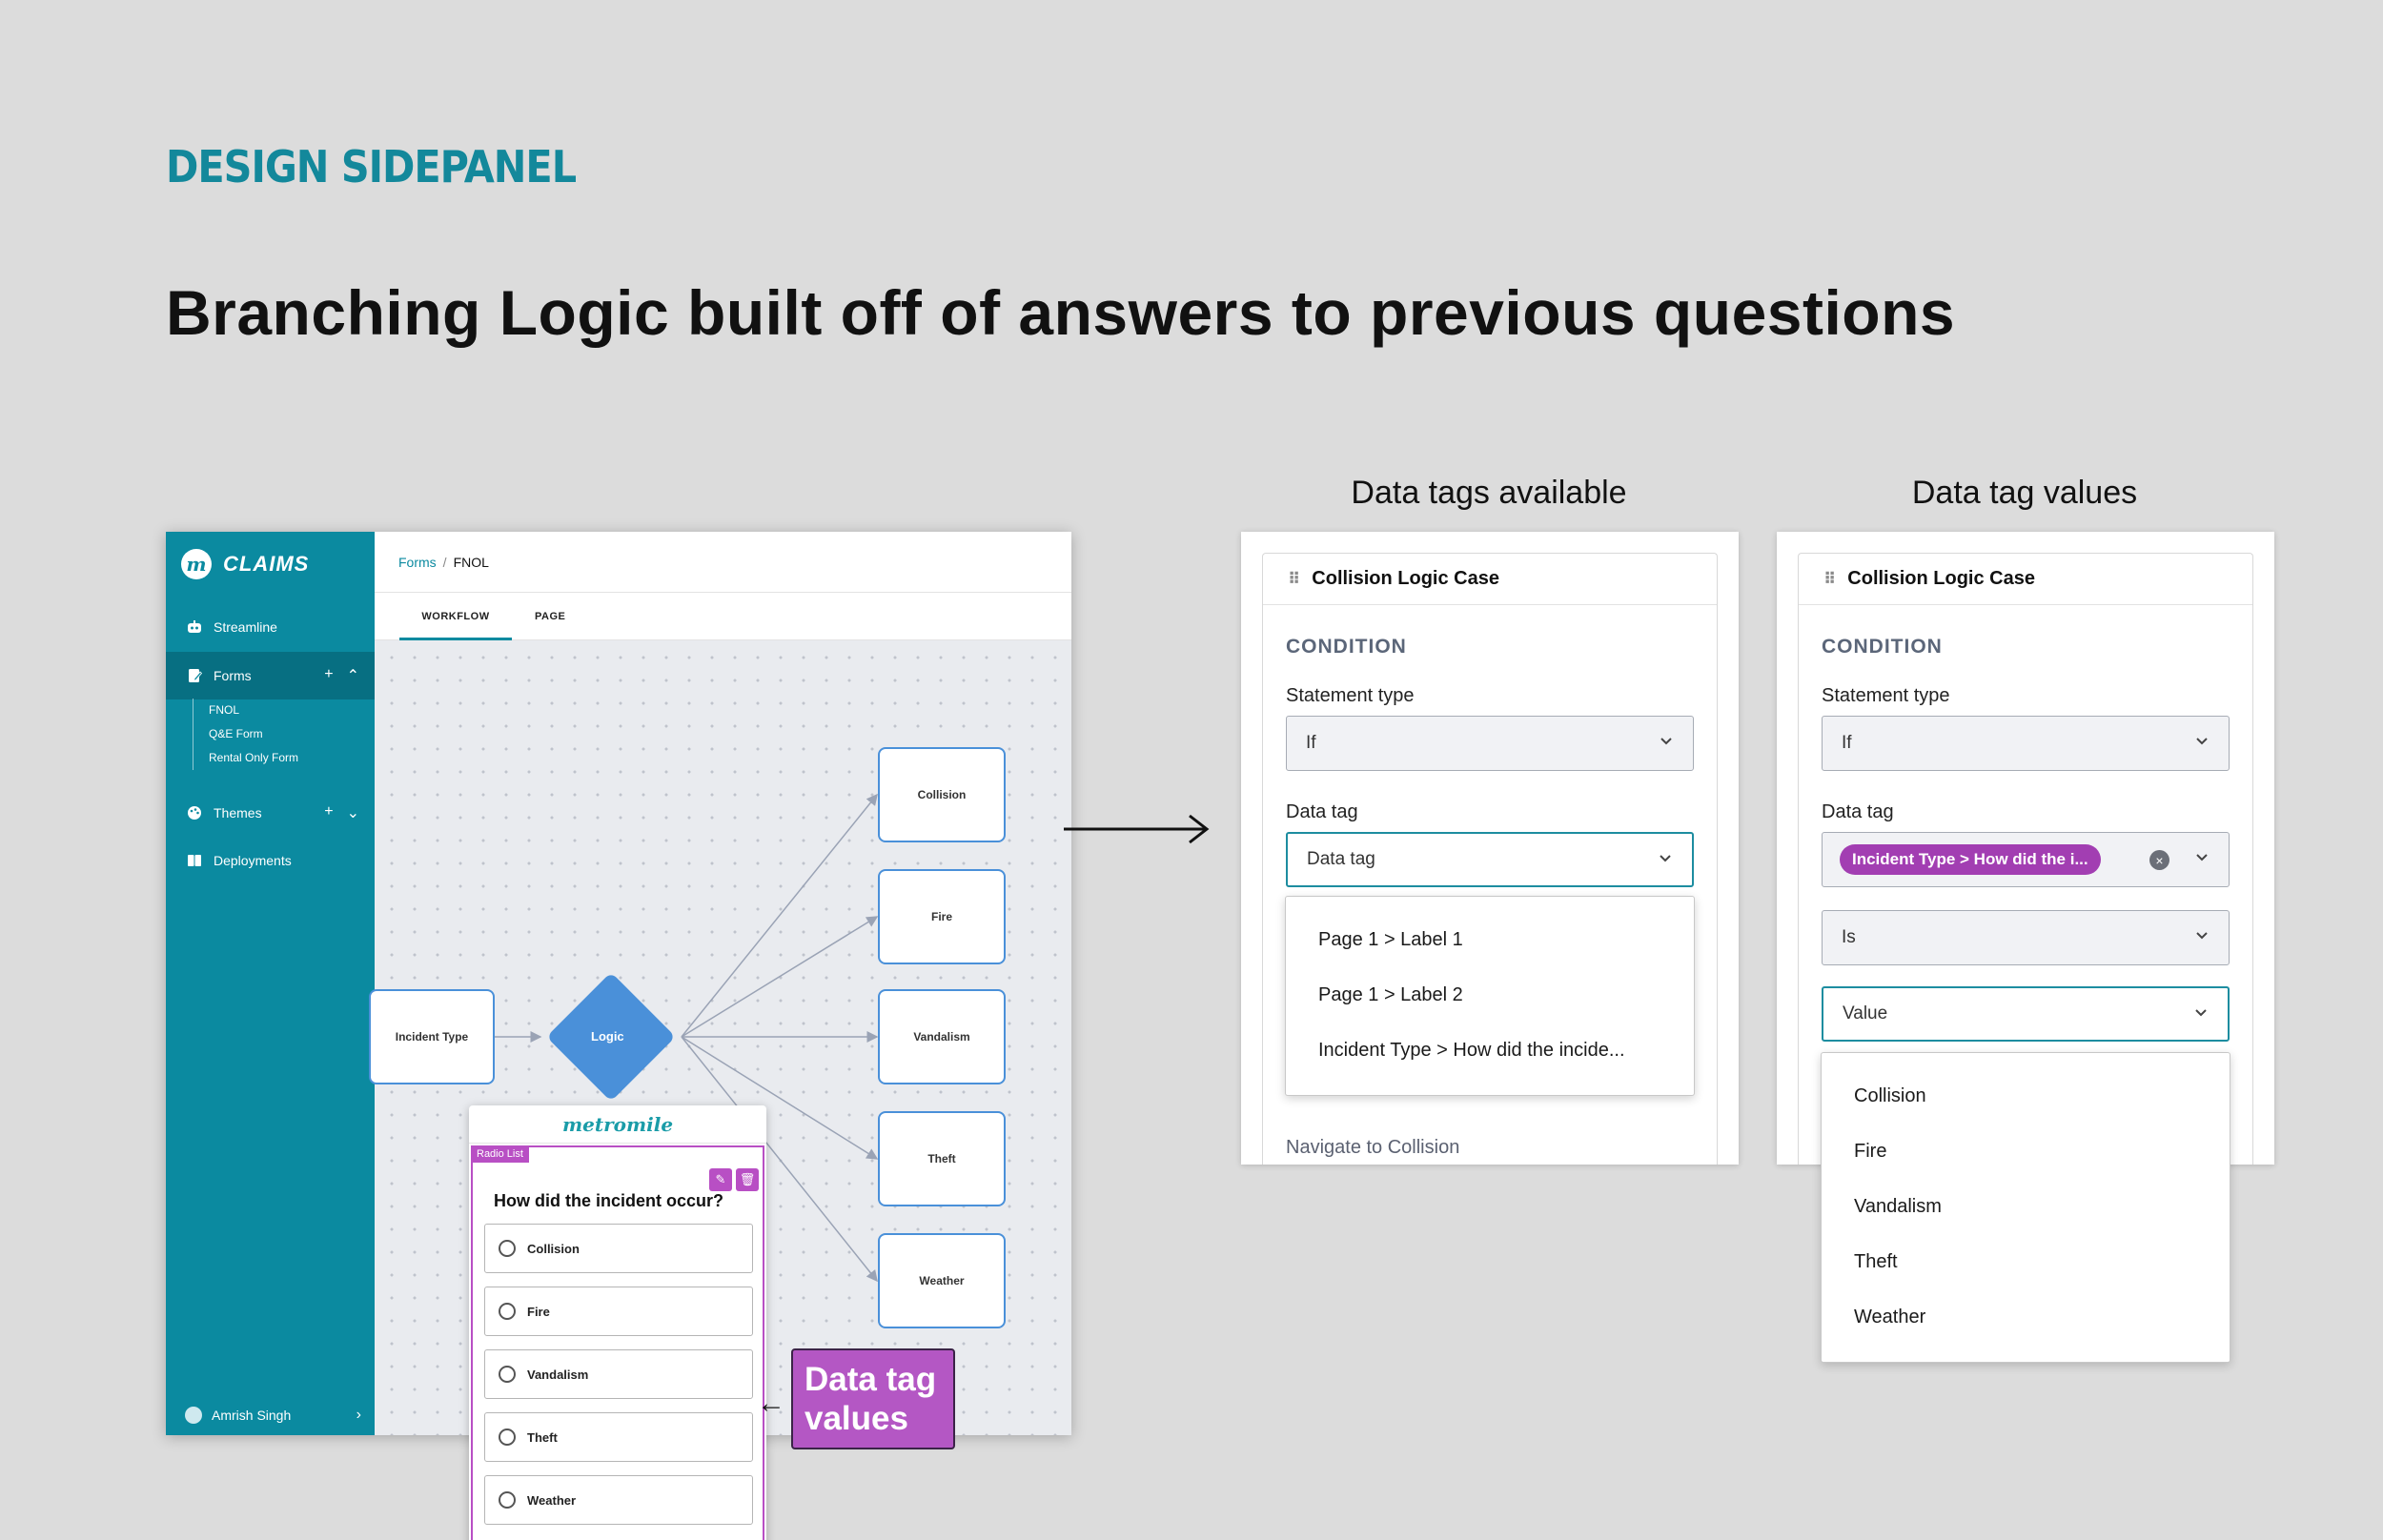 This screenshot has width=2383, height=1540. What do you see at coordinates (418, 562) in the screenshot?
I see `breadcrumb-forms: Forms` at bounding box center [418, 562].